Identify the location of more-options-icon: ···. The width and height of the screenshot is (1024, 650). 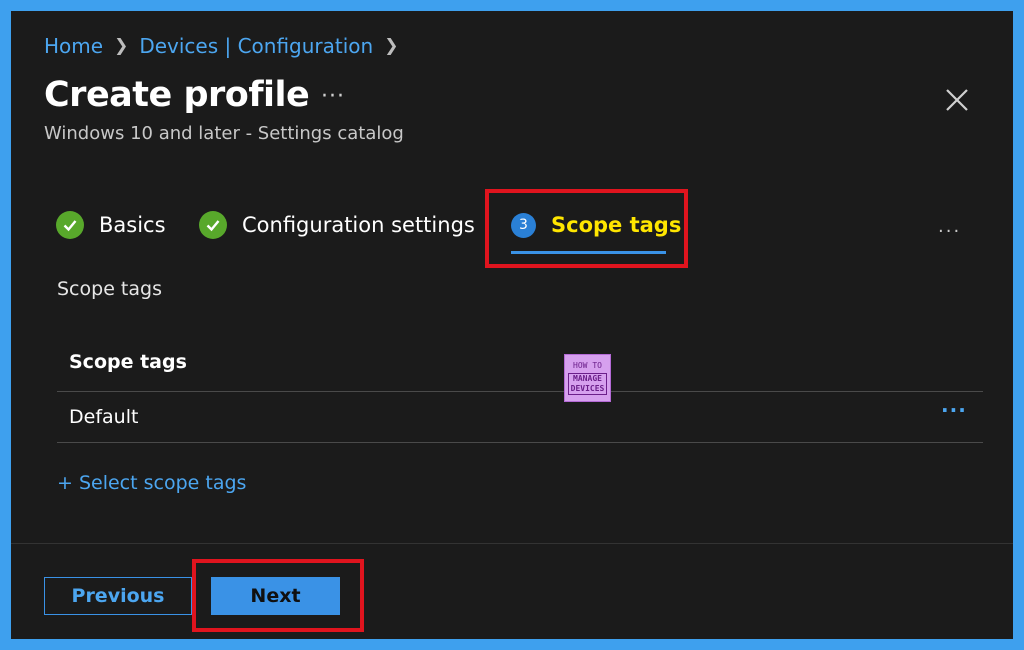
(333, 96).